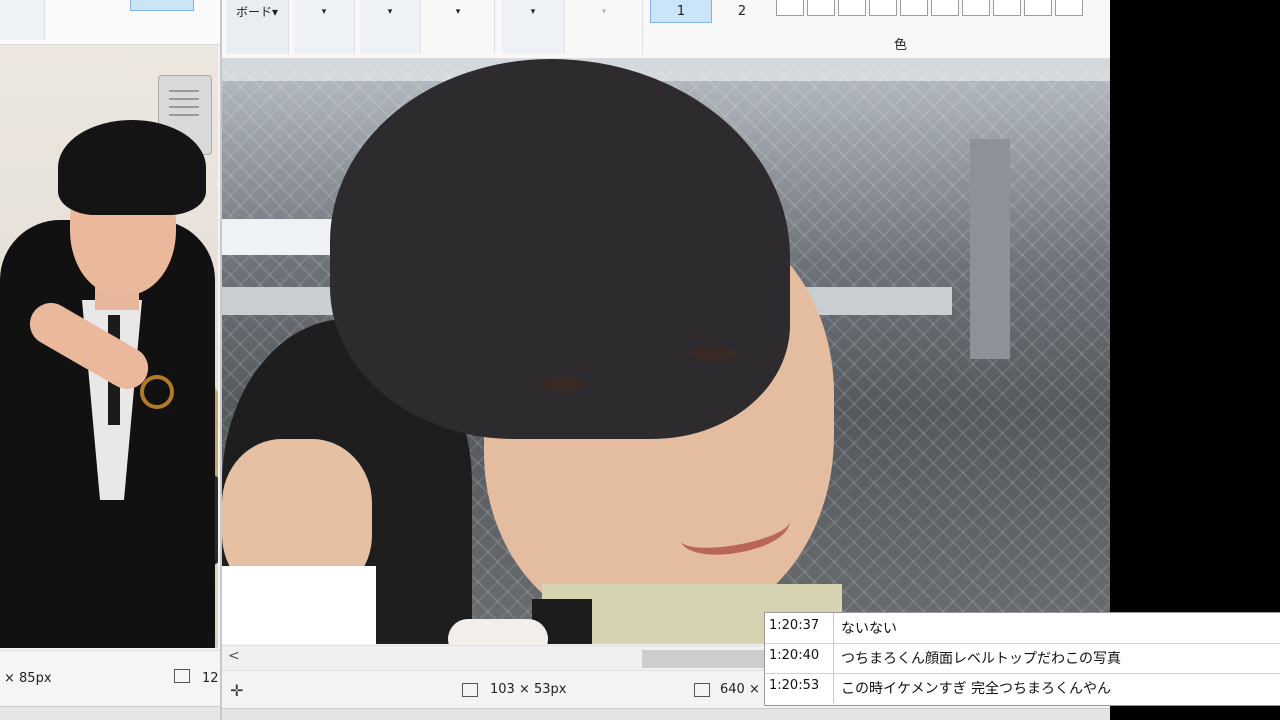  I want to click on left-eye-image, so click(563, 384).